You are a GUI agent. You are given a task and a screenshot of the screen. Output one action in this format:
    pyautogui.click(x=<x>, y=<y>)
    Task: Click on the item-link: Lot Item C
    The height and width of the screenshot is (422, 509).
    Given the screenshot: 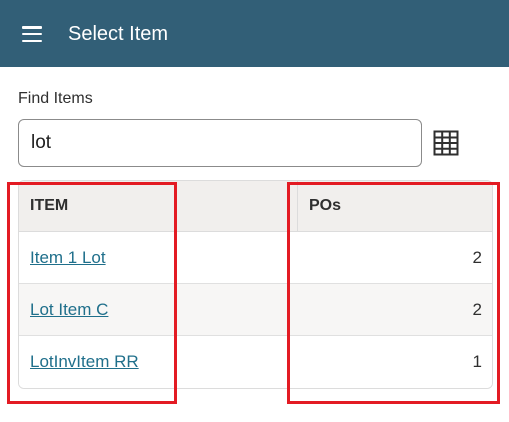 What is the action you would take?
    pyautogui.click(x=69, y=310)
    